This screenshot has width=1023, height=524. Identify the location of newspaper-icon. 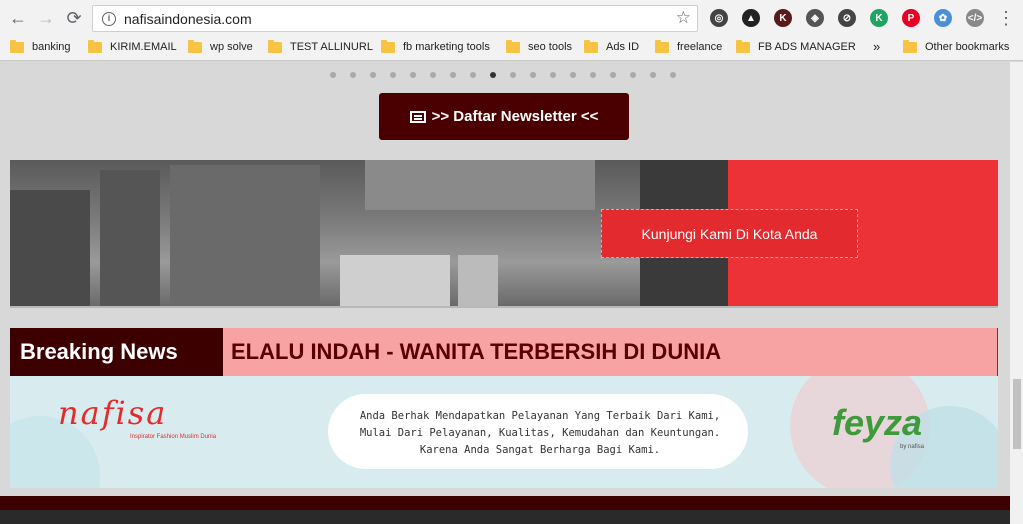
(417, 116).